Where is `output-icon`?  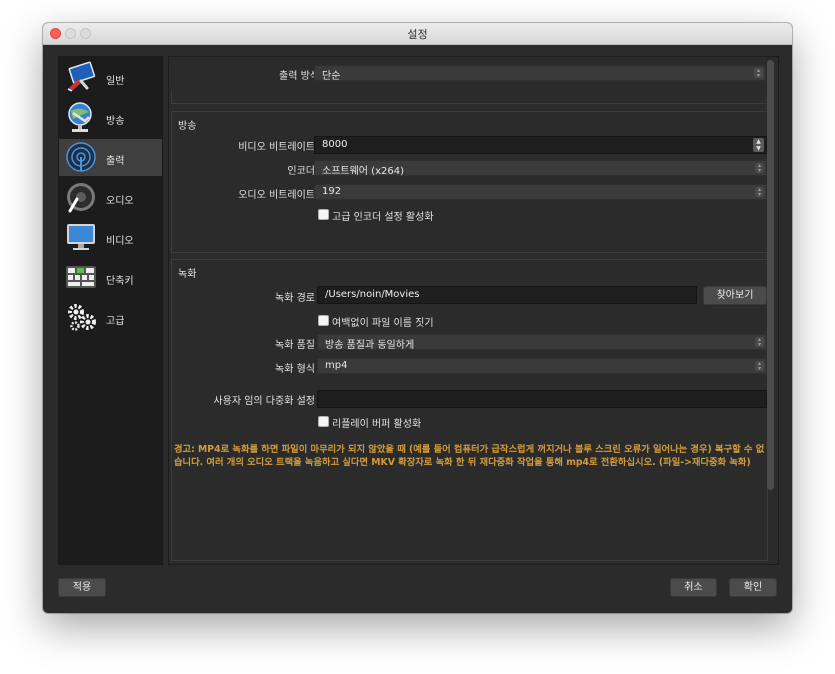
output-icon is located at coordinates (81, 157).